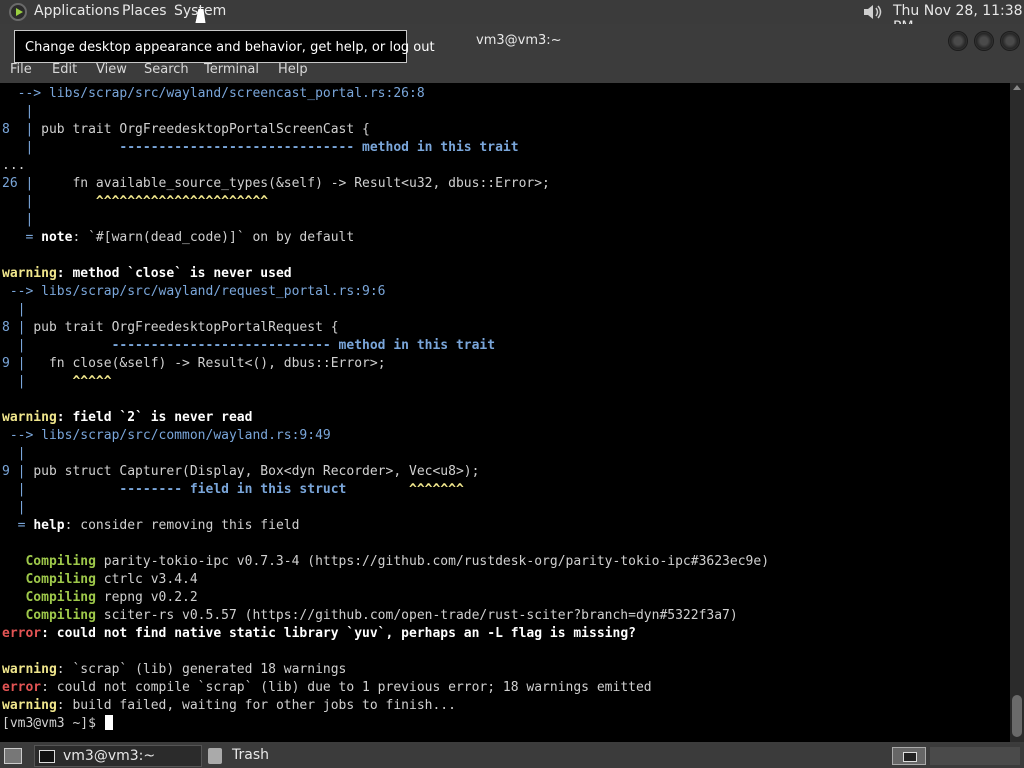  Describe the element at coordinates (293, 69) in the screenshot. I see `menu-help: Help` at that location.